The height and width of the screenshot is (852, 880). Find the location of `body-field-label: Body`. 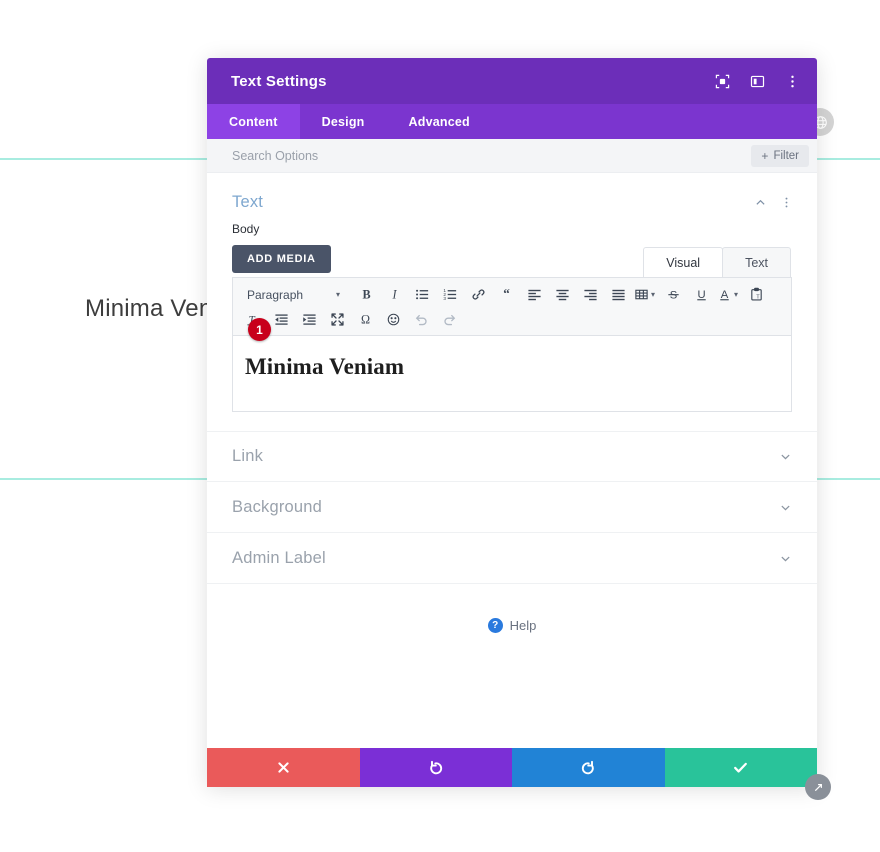

body-field-label: Body is located at coordinates (246, 229).